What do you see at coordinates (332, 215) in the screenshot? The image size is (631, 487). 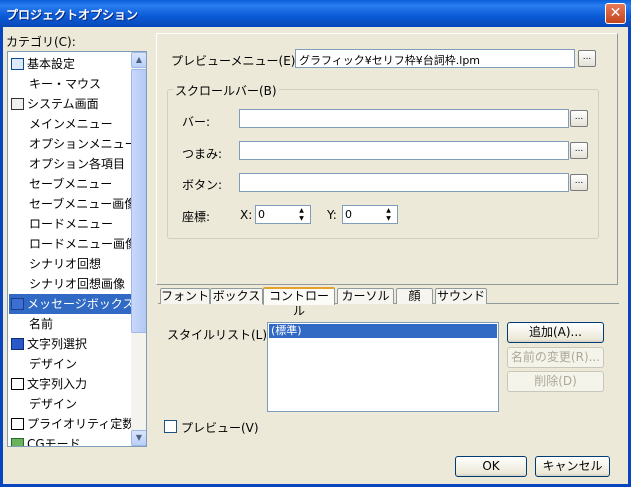 I see `y-label: Y:` at bounding box center [332, 215].